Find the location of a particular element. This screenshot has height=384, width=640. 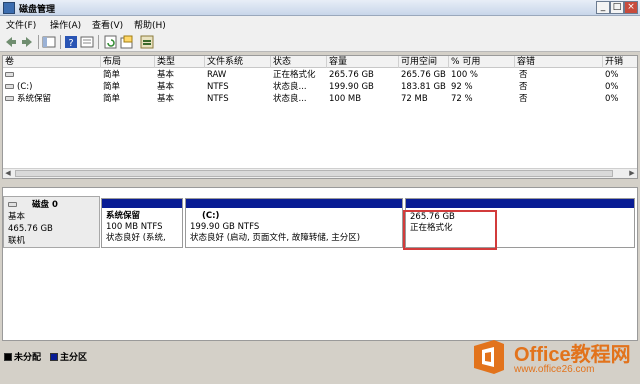

scroll-thumb is located at coordinates (314, 173).